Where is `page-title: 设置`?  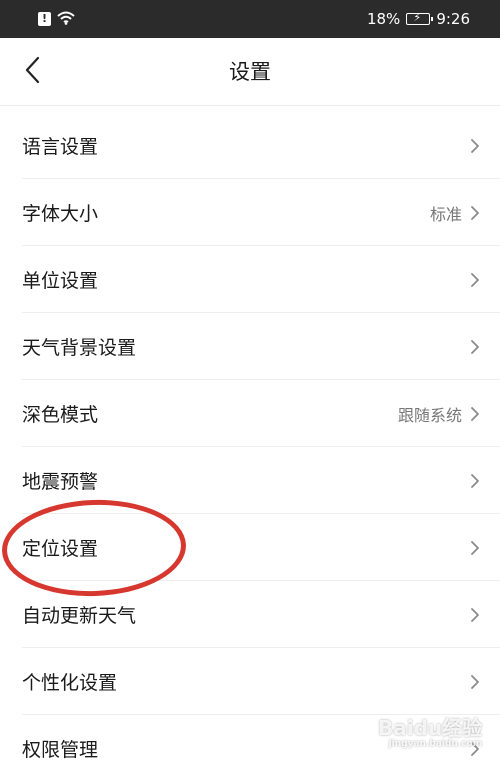
page-title: 设置 is located at coordinates (250, 72).